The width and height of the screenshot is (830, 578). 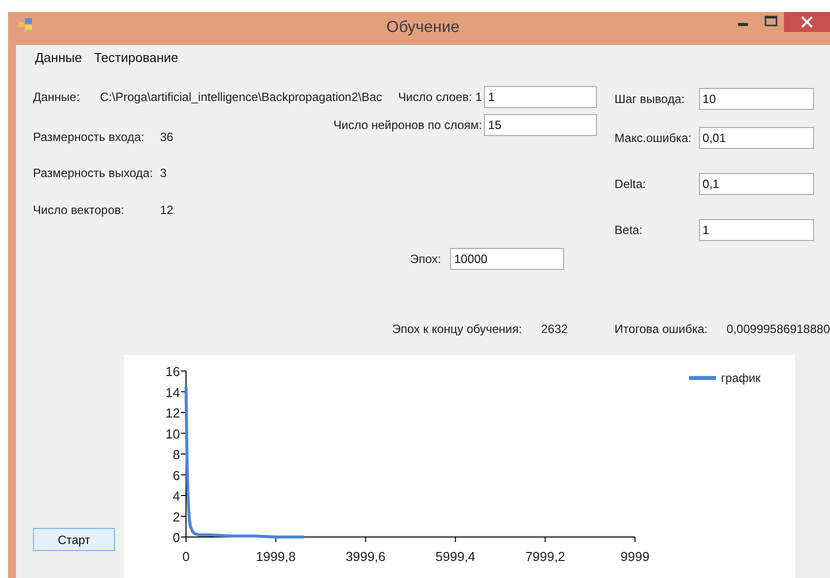 What do you see at coordinates (635, 556) in the screenshot?
I see `axis-label: 9999` at bounding box center [635, 556].